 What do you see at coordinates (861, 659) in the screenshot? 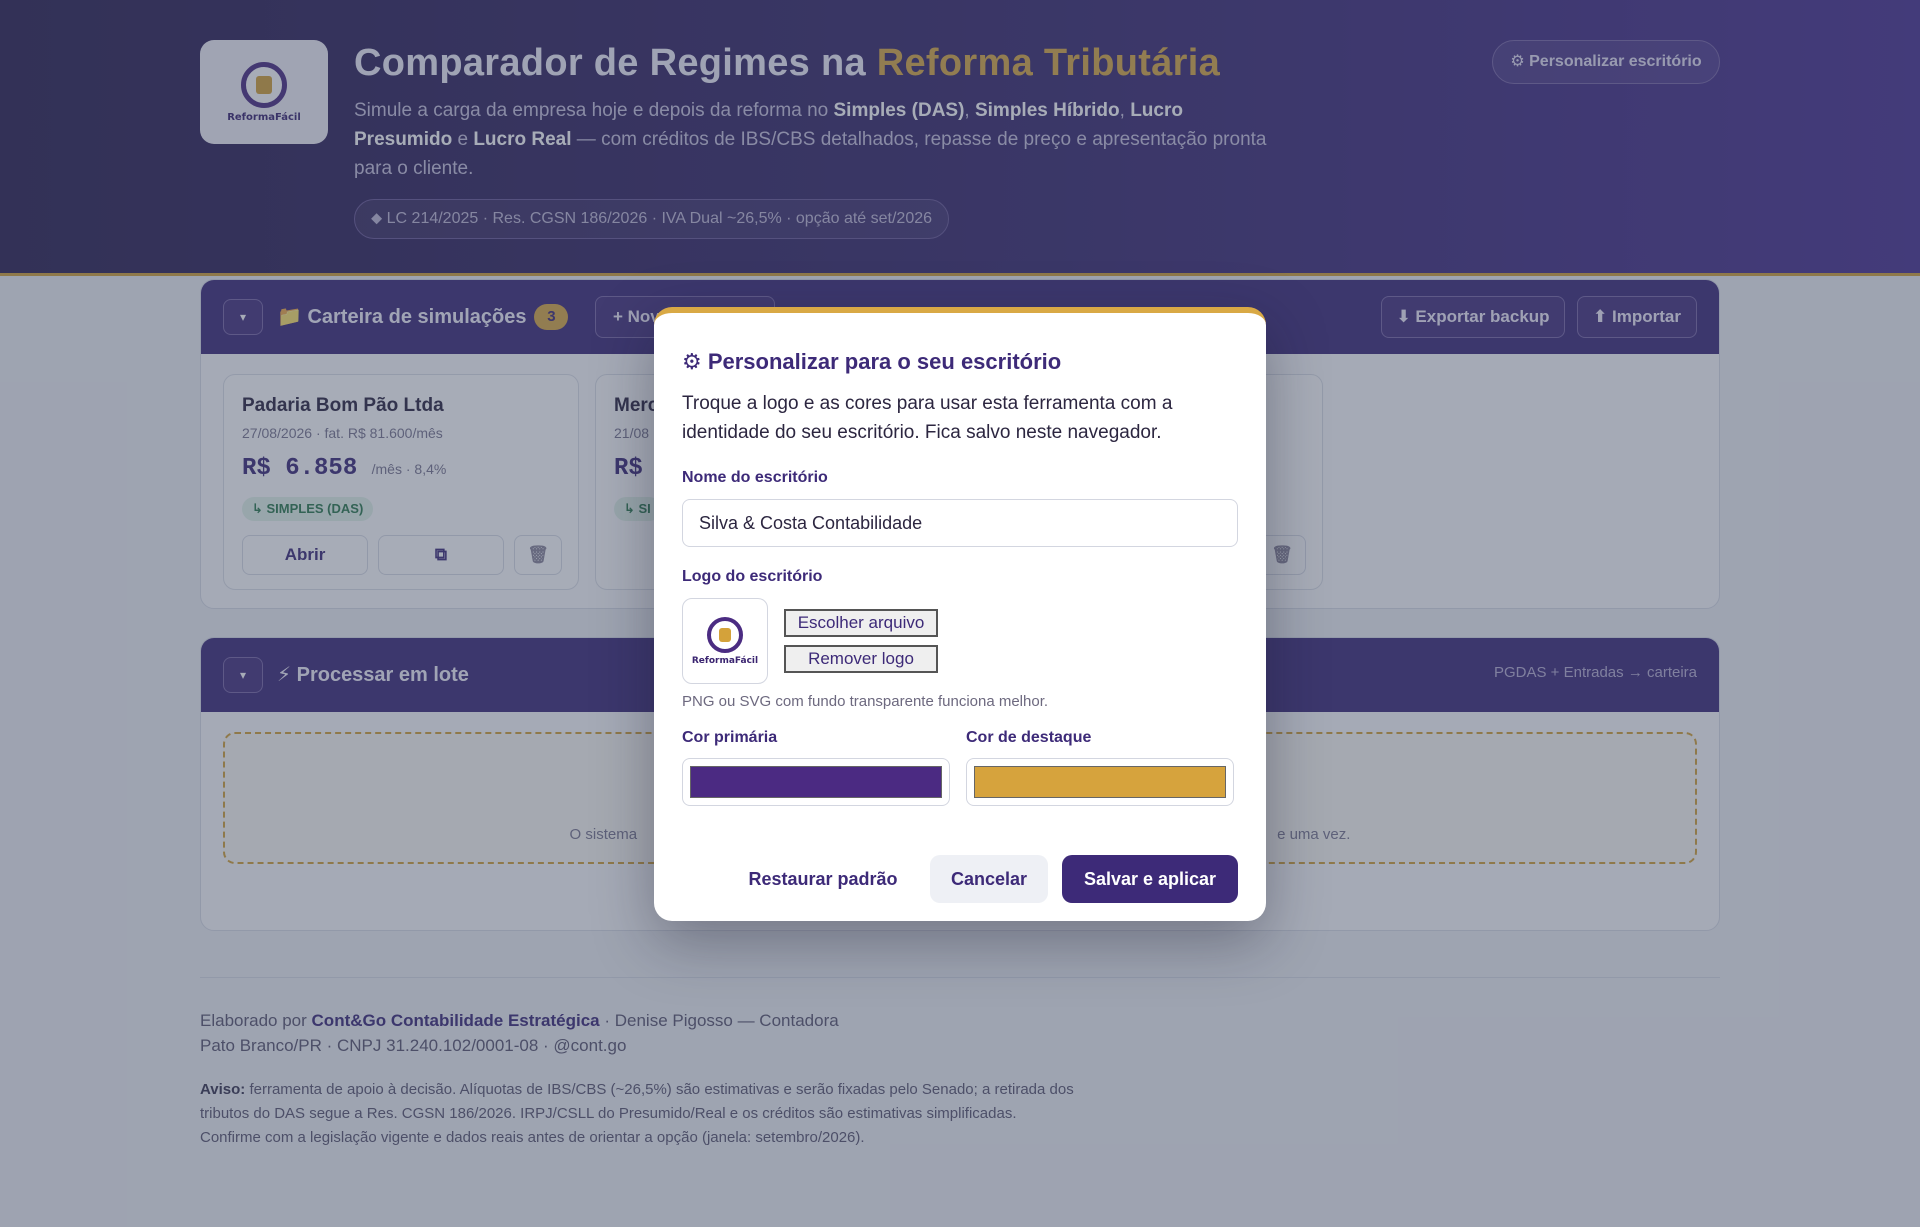
I see `remove-logo-button: Remover logo` at bounding box center [861, 659].